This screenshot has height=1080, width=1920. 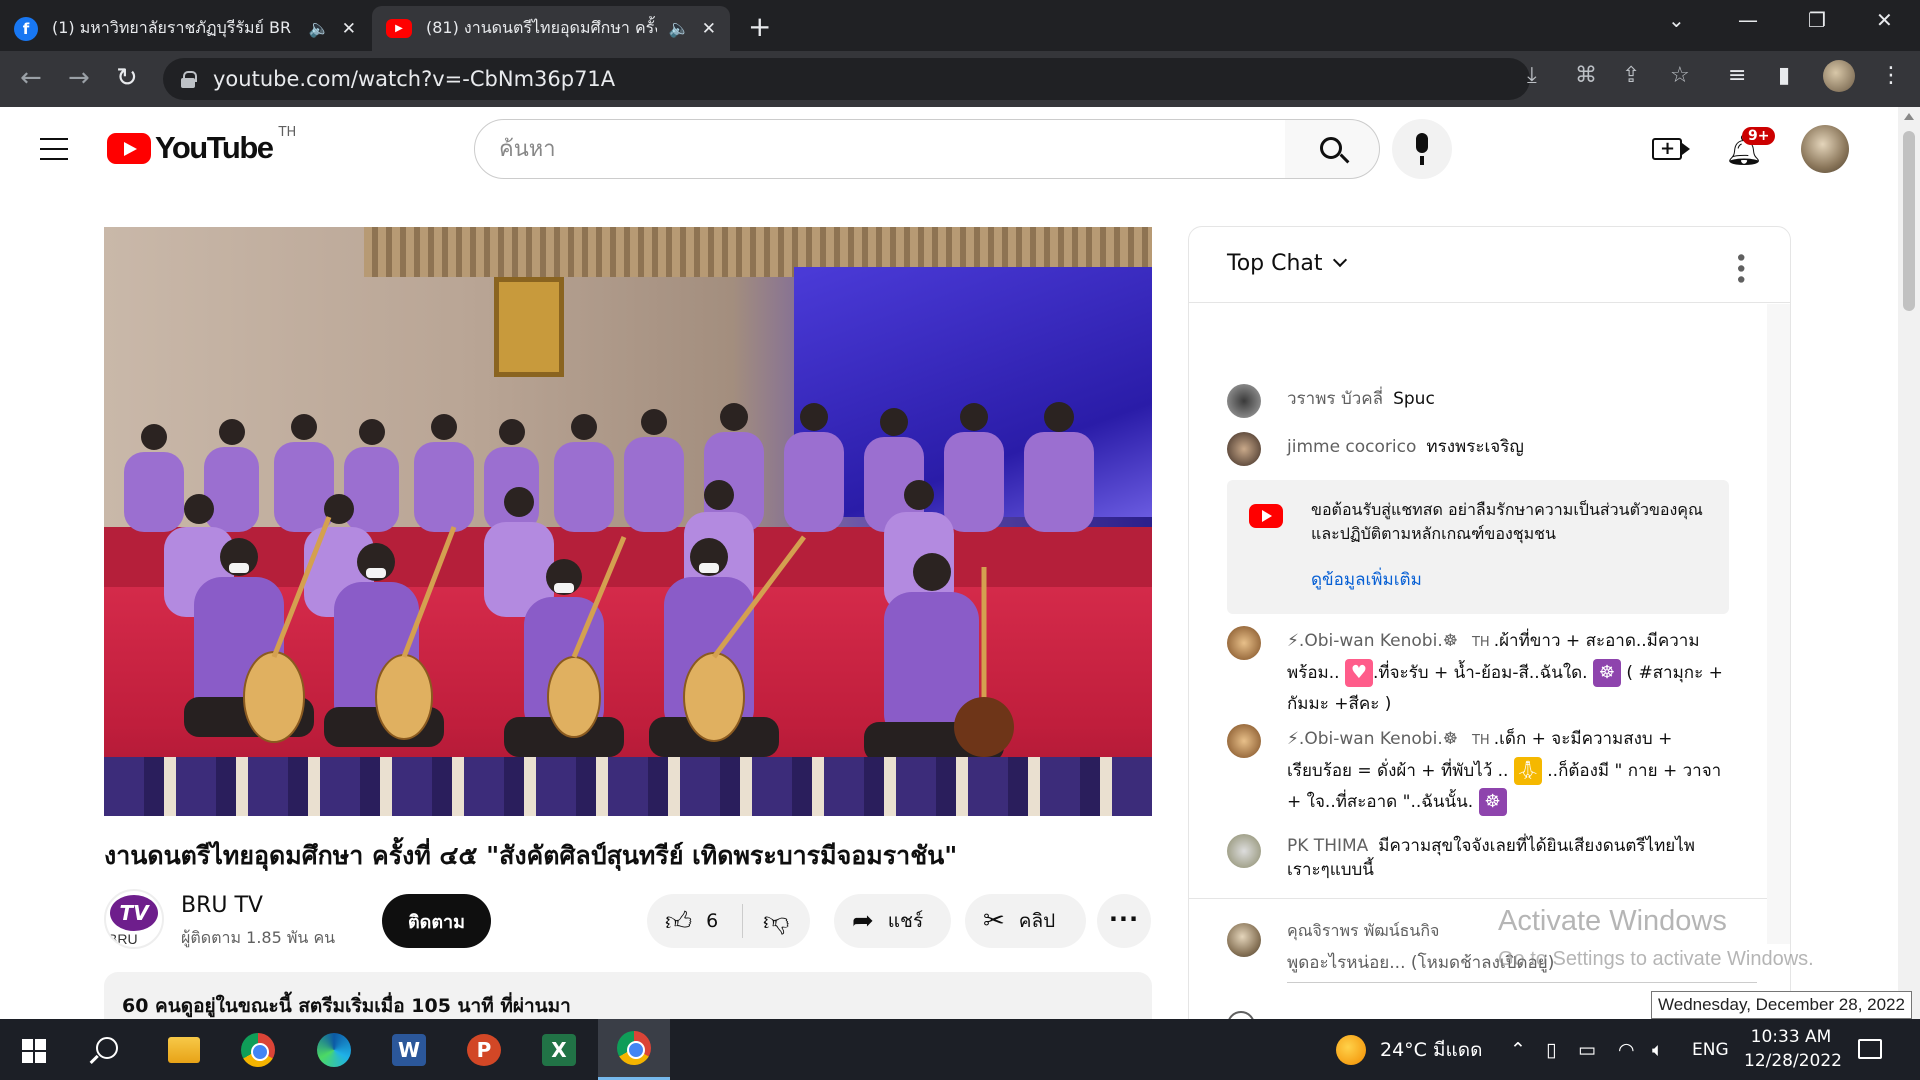 I want to click on new-tab-icon: +, so click(x=759, y=26).